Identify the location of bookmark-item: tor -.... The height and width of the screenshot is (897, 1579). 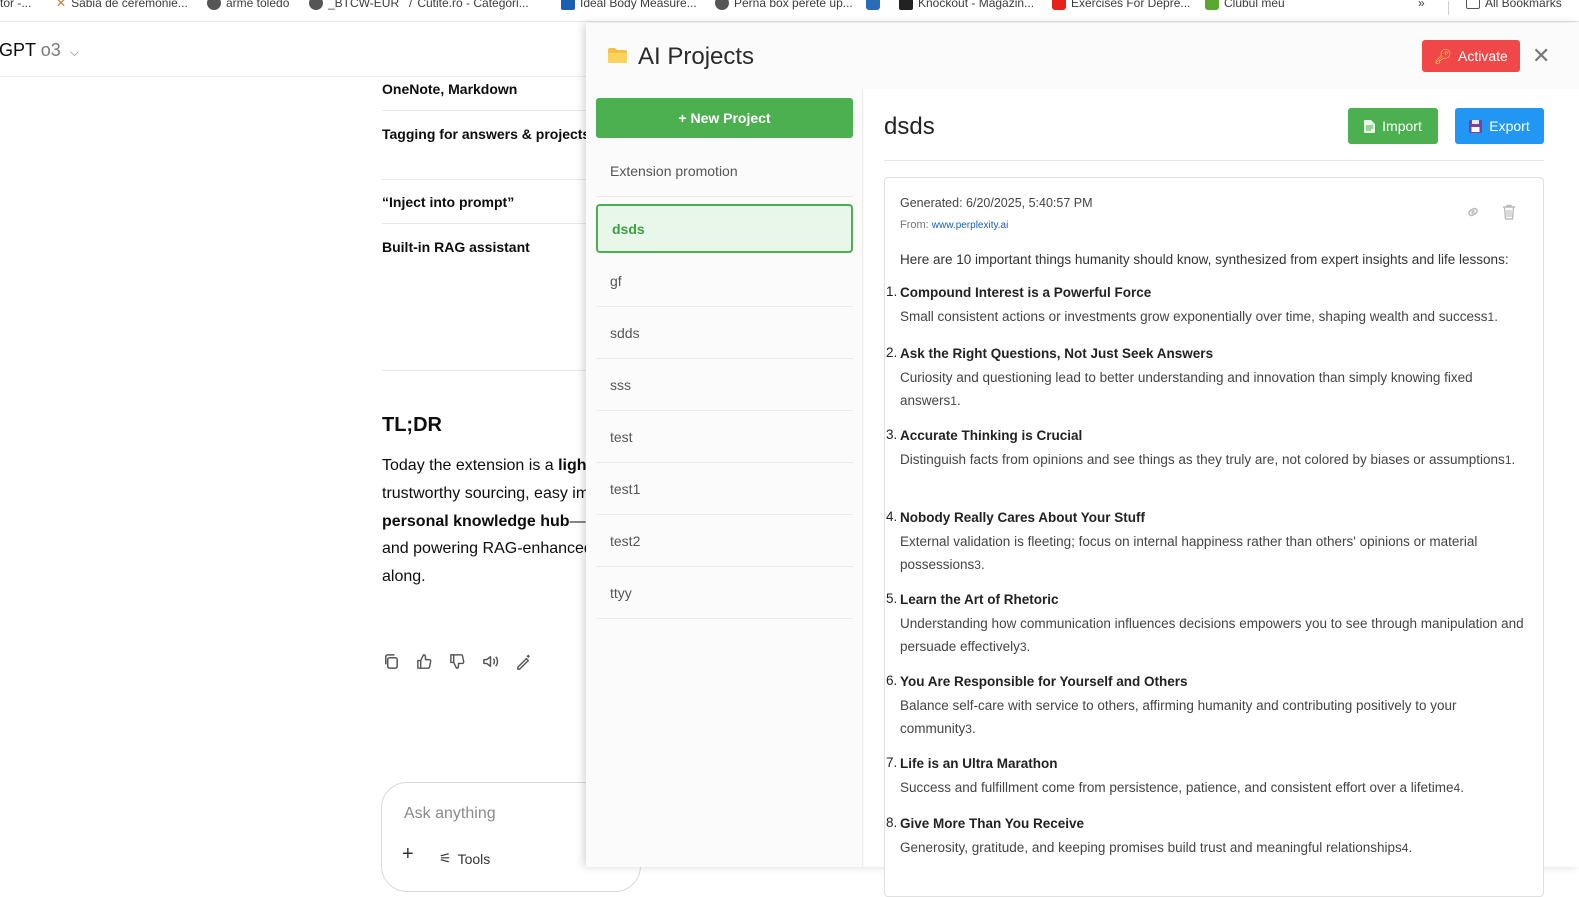
(15, 5).